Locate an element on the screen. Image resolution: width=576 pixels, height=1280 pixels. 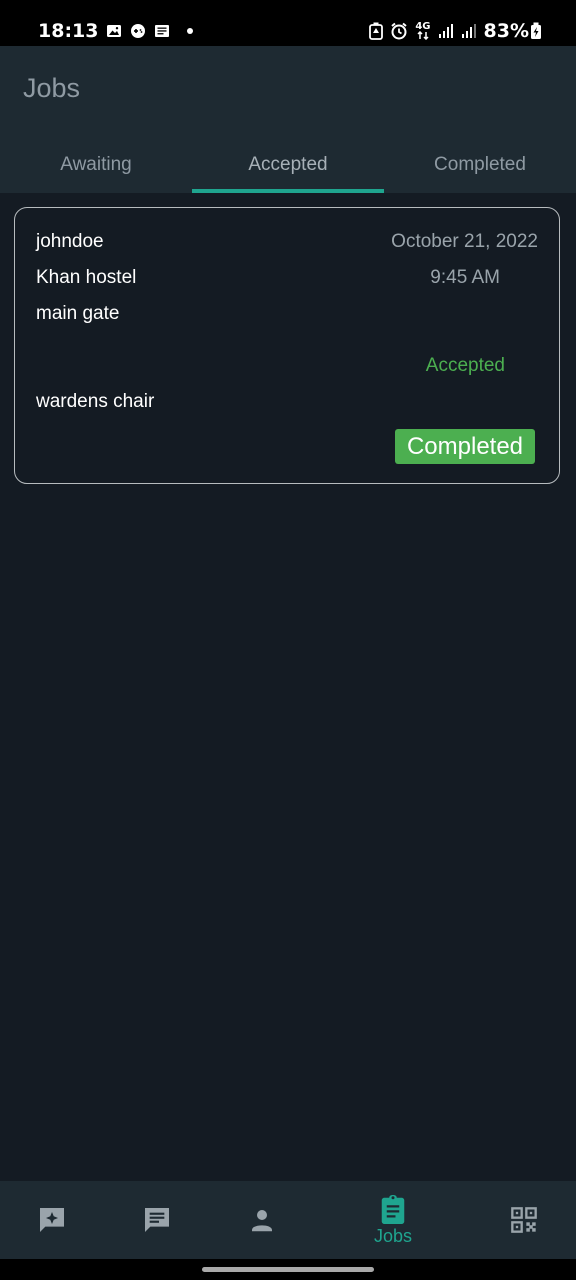
nav-profile is located at coordinates (262, 1220).